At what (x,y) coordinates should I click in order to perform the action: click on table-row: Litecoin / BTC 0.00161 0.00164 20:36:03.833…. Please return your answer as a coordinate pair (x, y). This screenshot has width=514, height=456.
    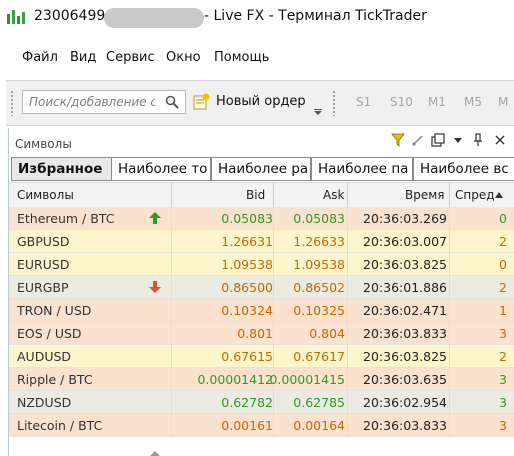
    Looking at the image, I should click on (261, 425).